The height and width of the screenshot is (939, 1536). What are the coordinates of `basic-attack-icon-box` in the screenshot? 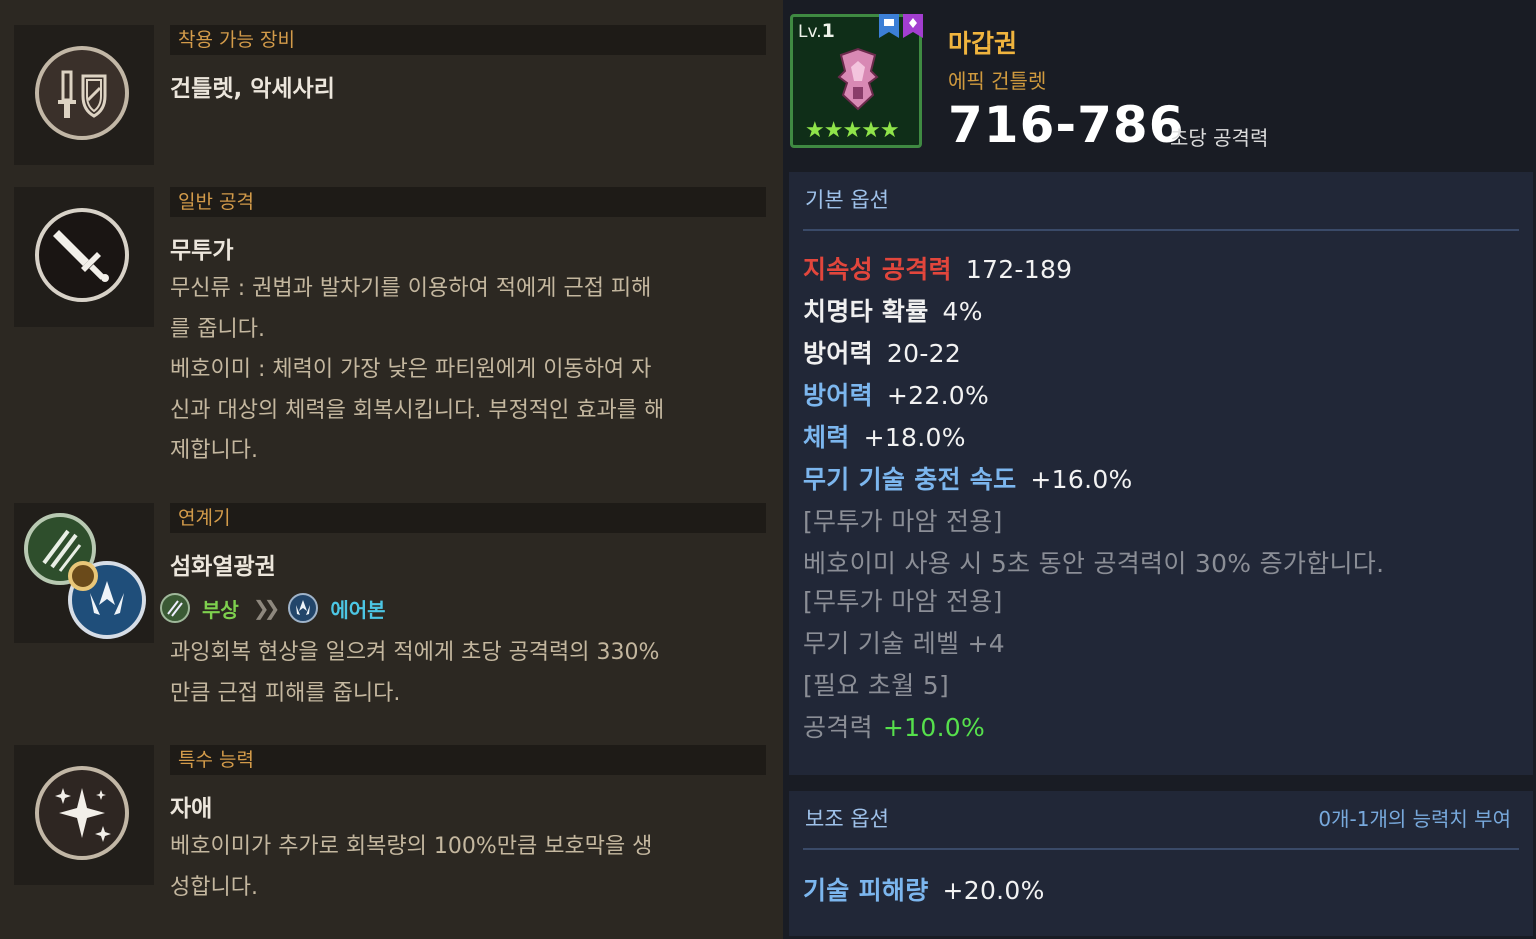 It's located at (84, 257).